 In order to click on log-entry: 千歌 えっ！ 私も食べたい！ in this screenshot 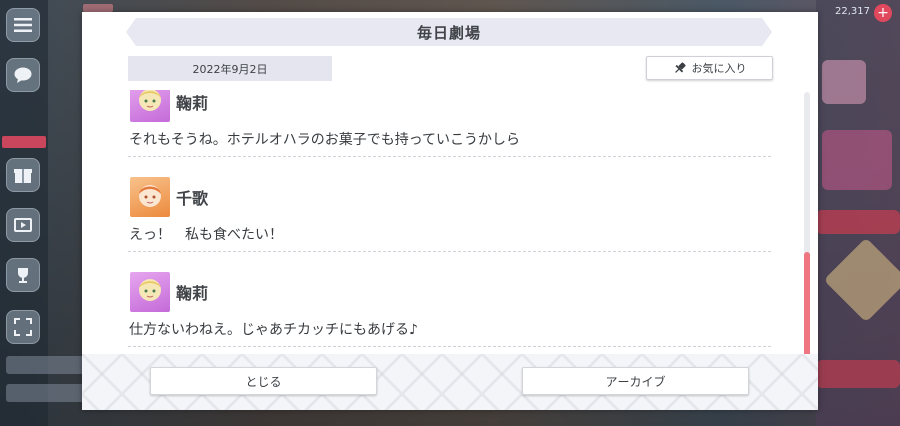, I will do `click(449, 213)`.